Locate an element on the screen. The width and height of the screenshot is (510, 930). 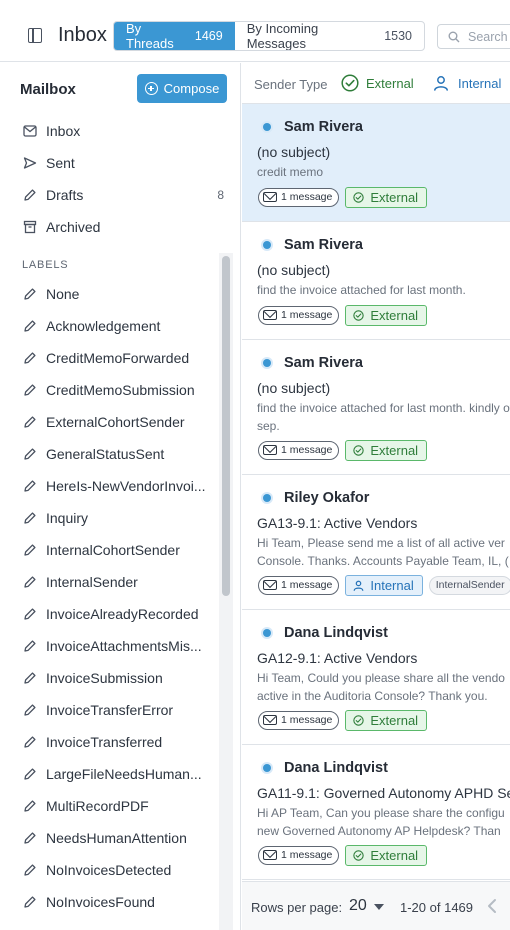
sidebar-label-item: InvoiceTransferError is located at coordinates (109, 710).